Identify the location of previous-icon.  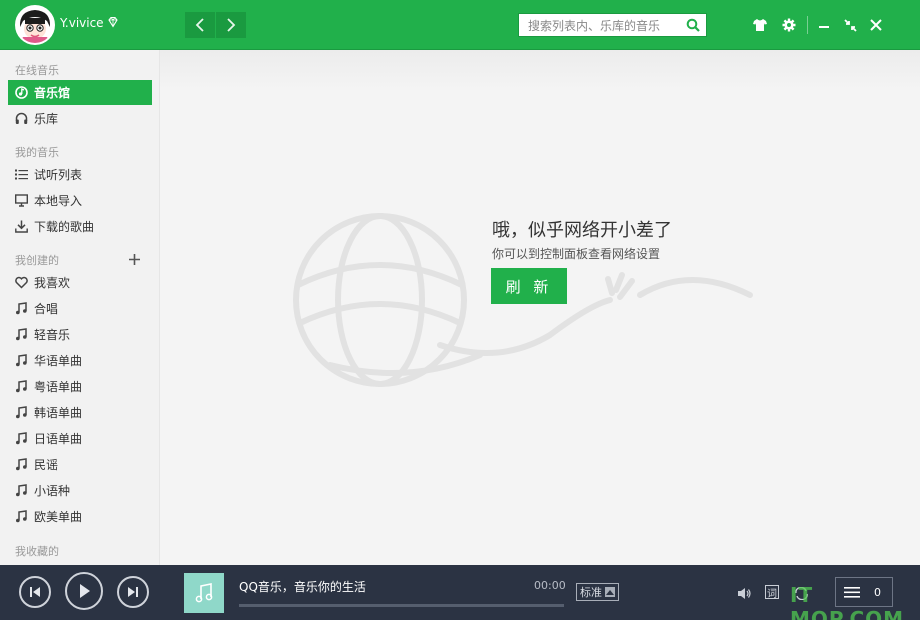
(35, 592).